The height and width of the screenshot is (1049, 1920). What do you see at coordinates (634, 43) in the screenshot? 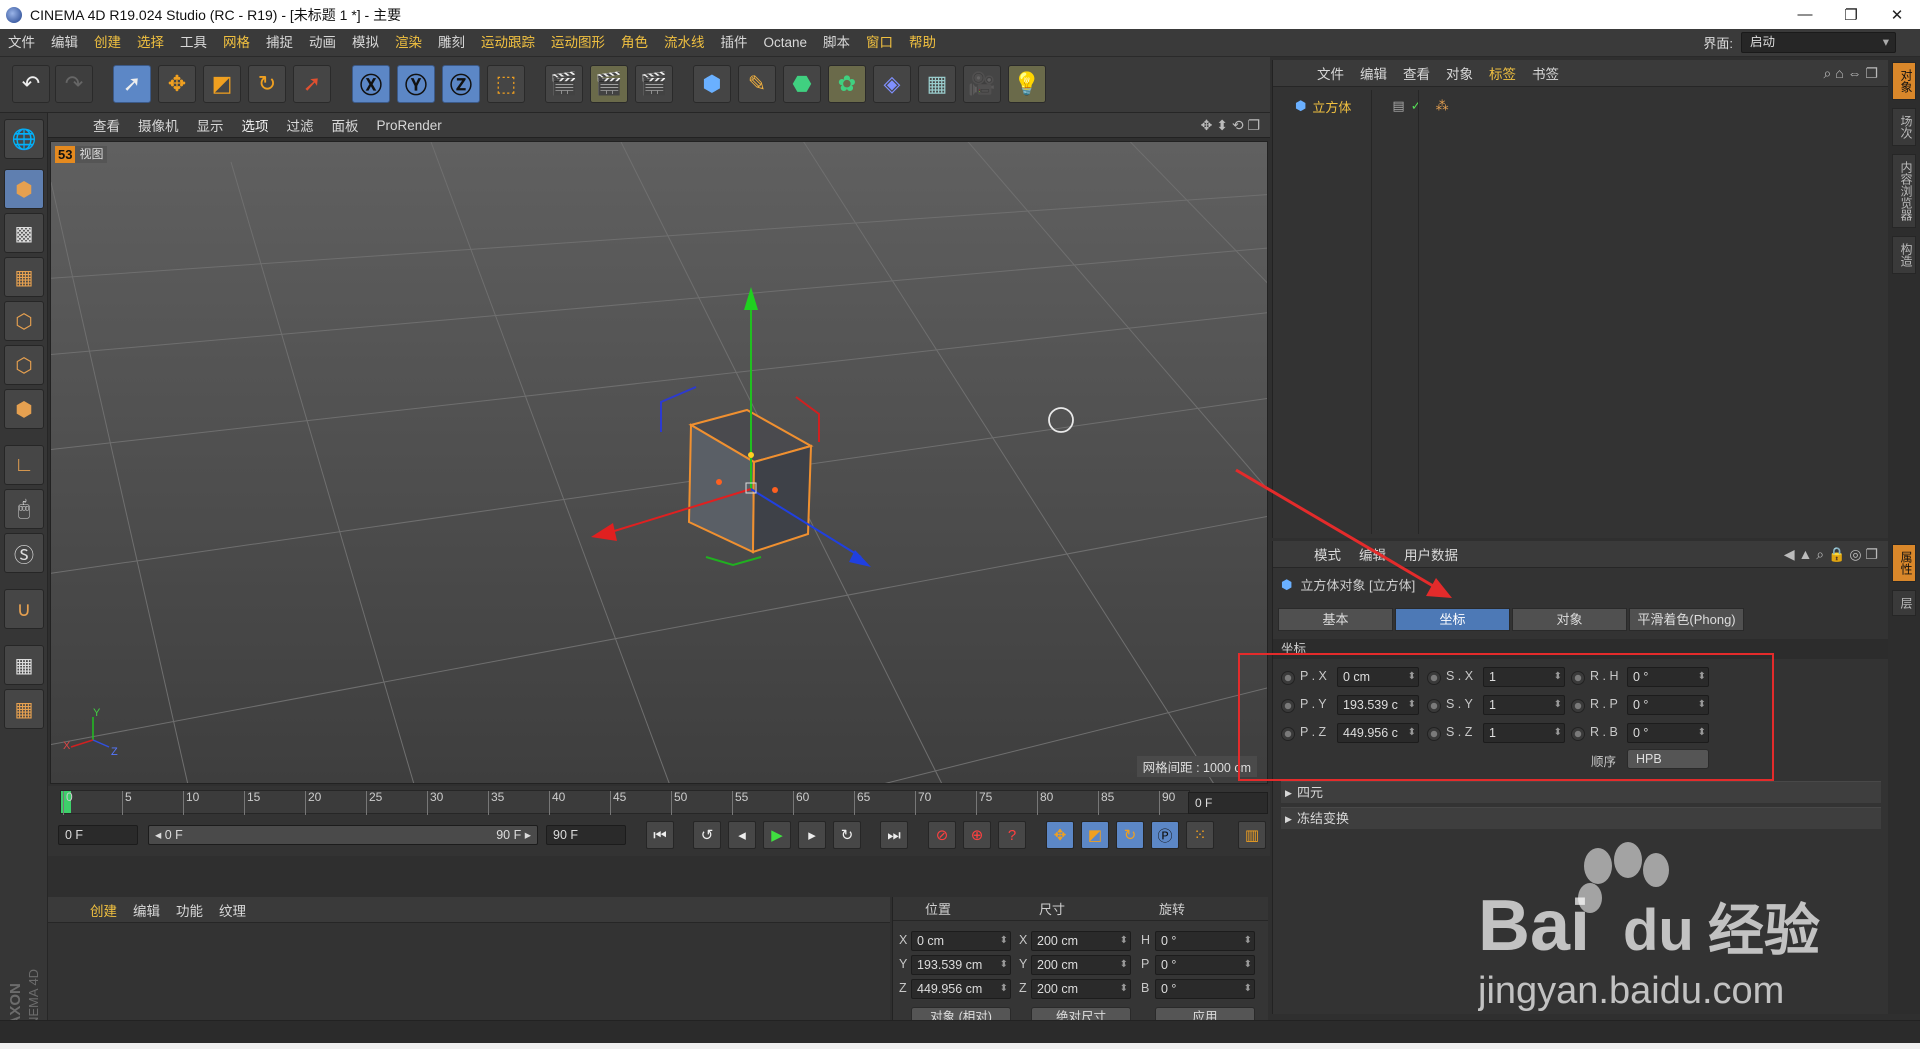
I see `menu-character: 角色` at bounding box center [634, 43].